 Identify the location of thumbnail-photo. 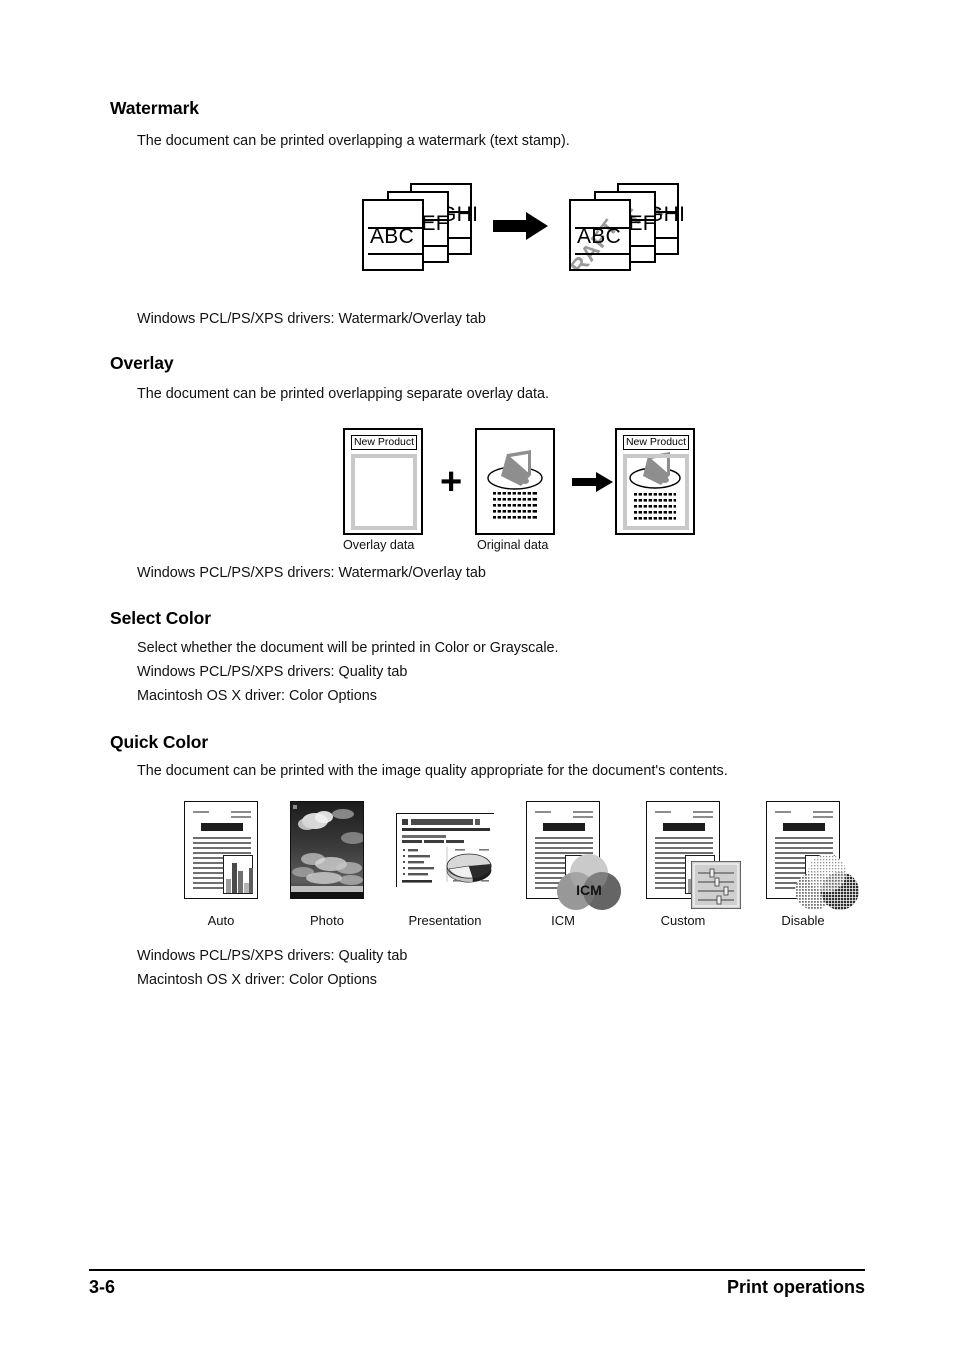
(327, 850).